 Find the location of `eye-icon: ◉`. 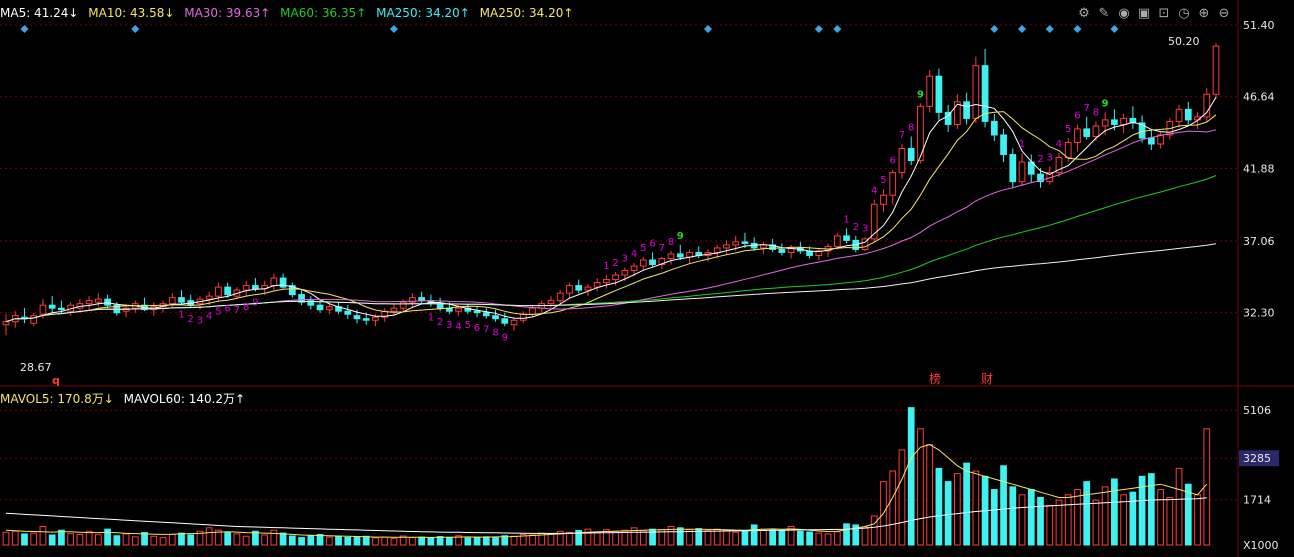

eye-icon: ◉ is located at coordinates (1124, 13).